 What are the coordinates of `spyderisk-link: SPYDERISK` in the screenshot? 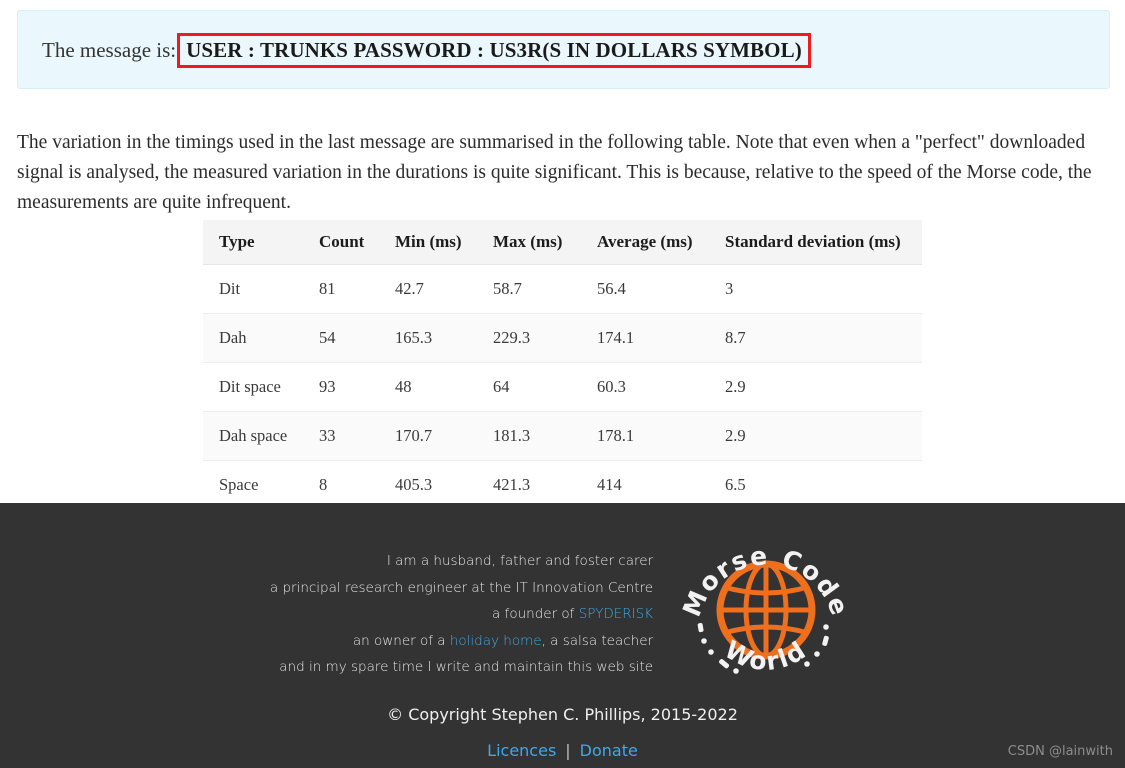 It's located at (616, 614).